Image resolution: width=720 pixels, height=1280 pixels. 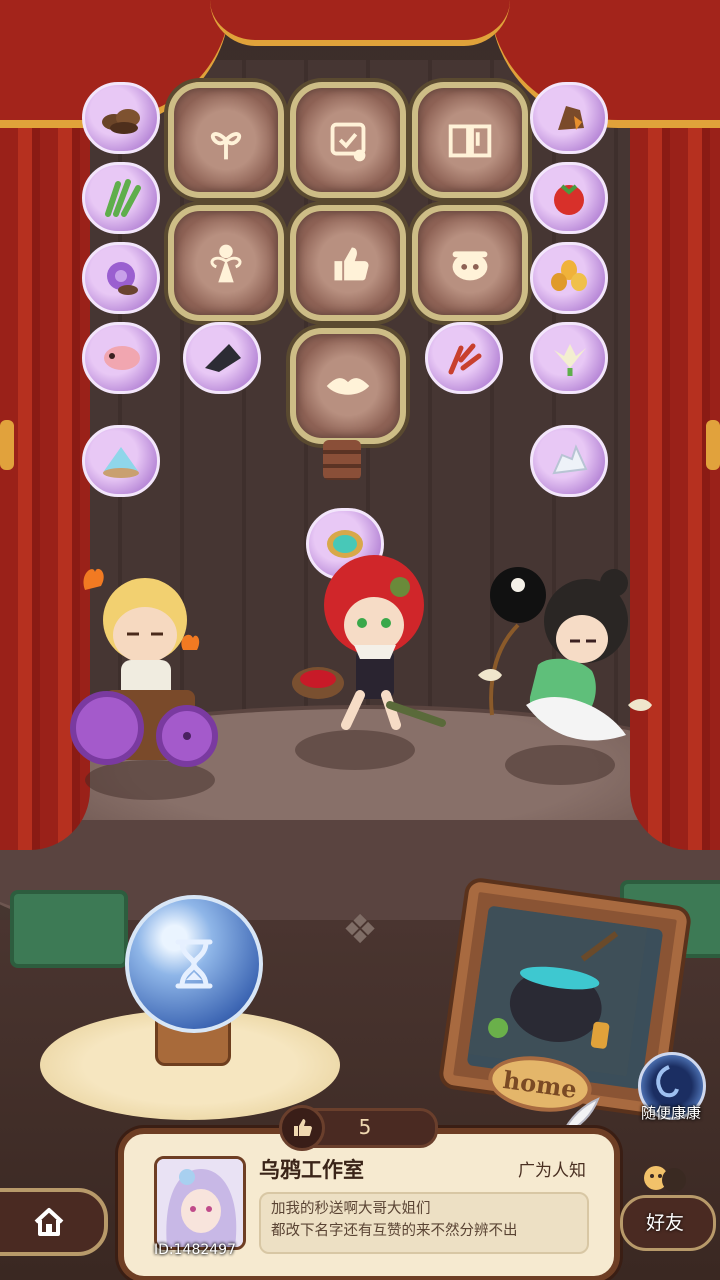 I want to click on skill-node-lips, so click(x=348, y=386).